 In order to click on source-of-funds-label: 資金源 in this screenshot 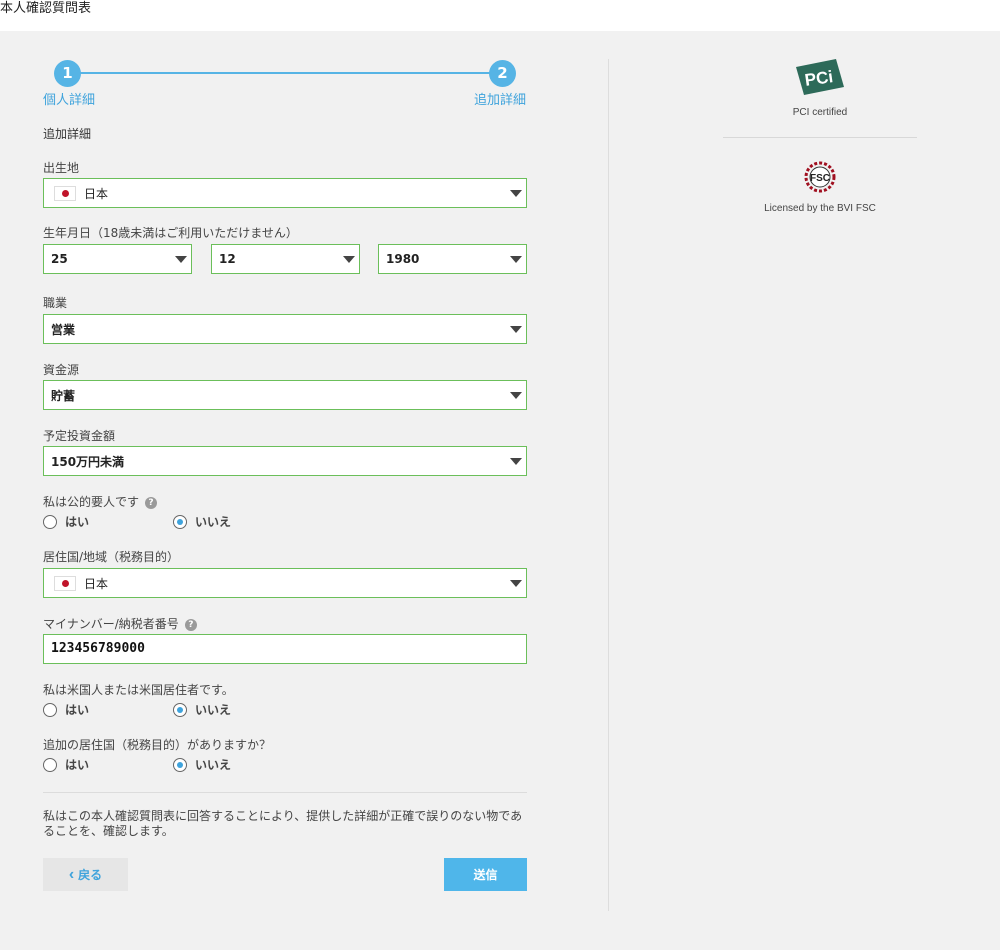, I will do `click(61, 370)`.